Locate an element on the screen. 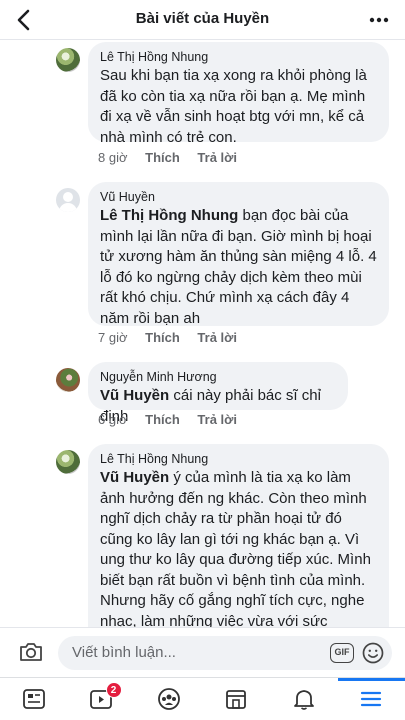 This screenshot has height=720, width=405. page-title: Bài viết của Huyền is located at coordinates (202, 18).